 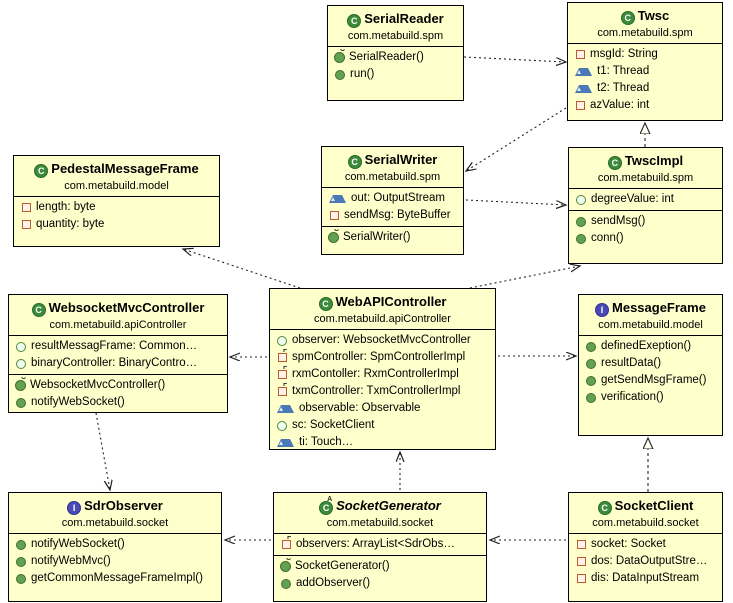 I want to click on class-member-label: out: OutputStream, so click(x=398, y=198).